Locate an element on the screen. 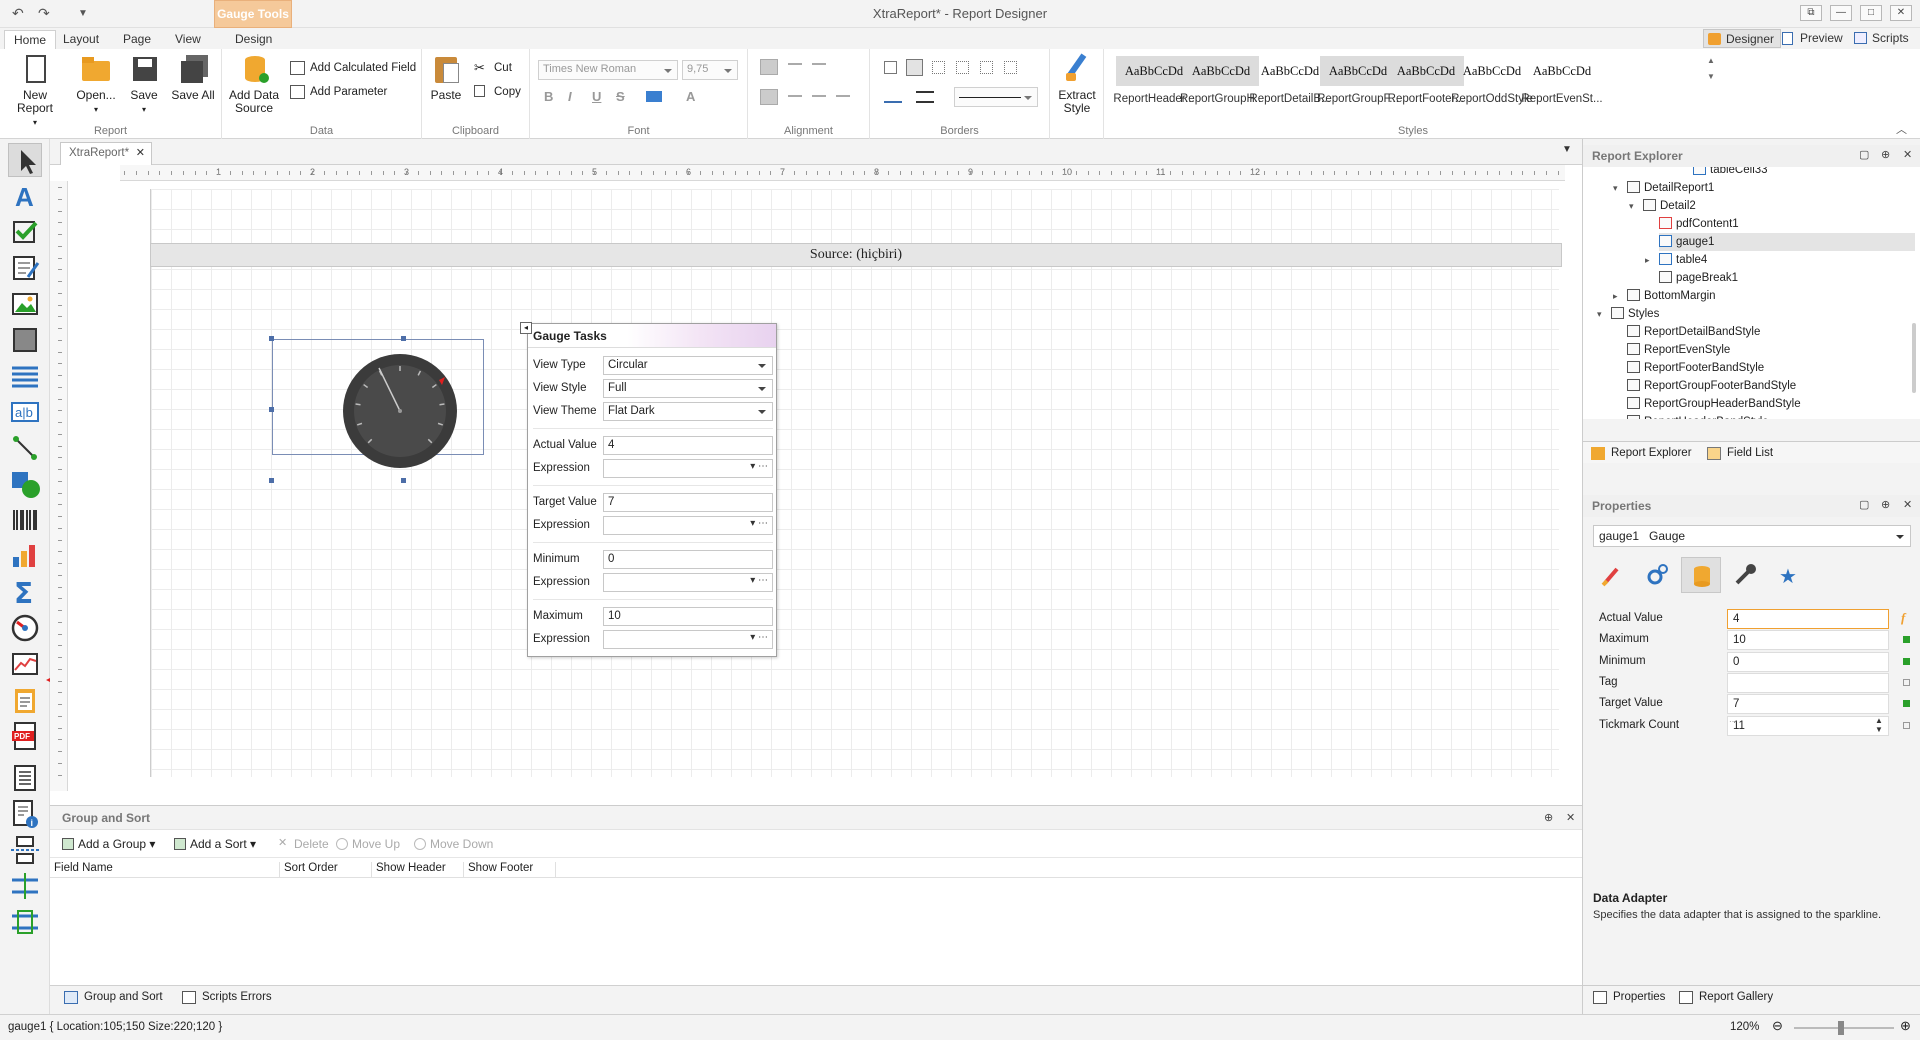 This screenshot has height=1040, width=1920. add-sort-button: Add a Sort ▾ is located at coordinates (215, 844).